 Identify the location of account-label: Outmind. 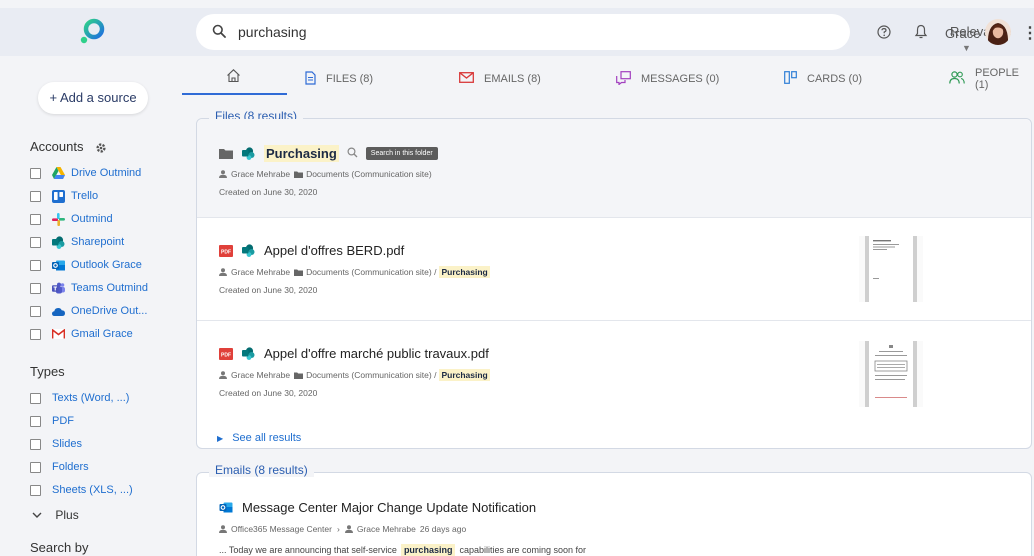
(92, 219).